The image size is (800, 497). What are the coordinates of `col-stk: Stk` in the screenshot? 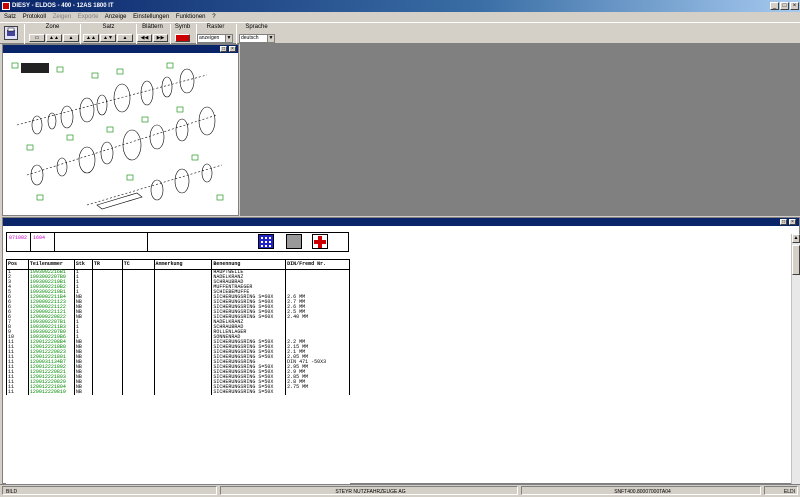 It's located at (83, 264).